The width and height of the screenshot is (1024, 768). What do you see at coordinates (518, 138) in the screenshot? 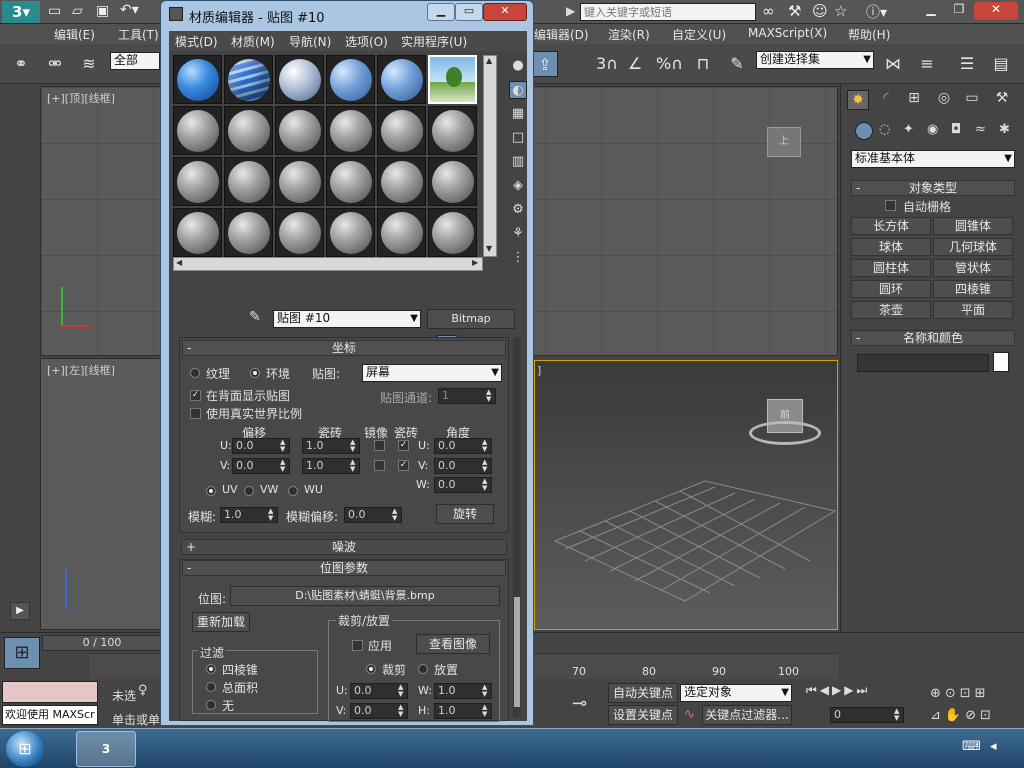
I see `sample-uv-tiling-icon: □` at bounding box center [518, 138].